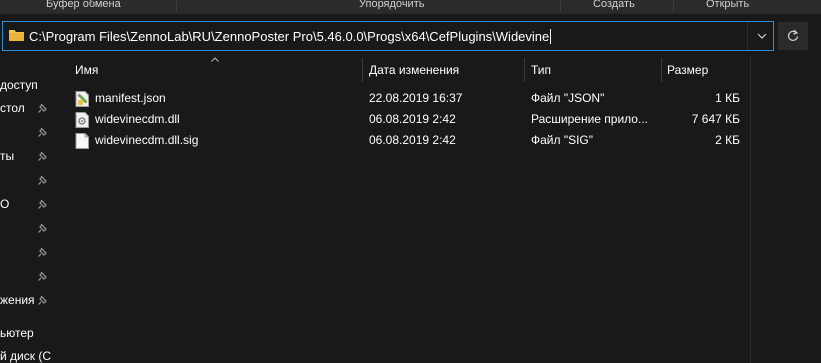  Describe the element at coordinates (19, 85) in the screenshot. I see `nav-item-label: доступ` at that location.